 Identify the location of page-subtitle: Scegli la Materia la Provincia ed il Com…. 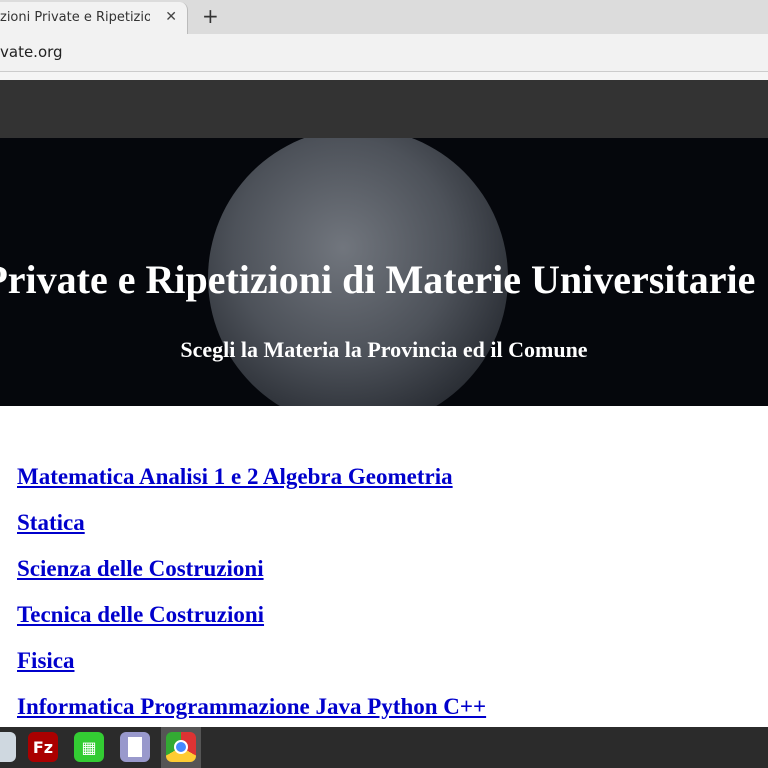
(384, 349).